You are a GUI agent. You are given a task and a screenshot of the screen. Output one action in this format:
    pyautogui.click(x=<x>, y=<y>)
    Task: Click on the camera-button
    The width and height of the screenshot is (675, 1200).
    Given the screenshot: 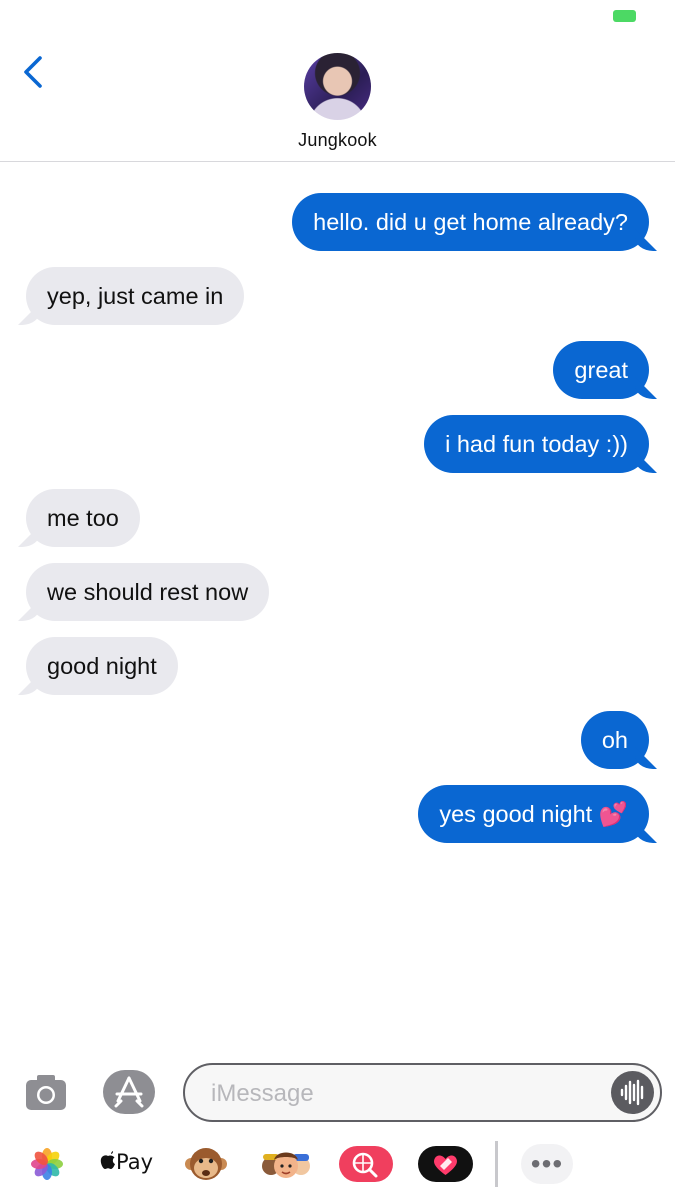 What is the action you would take?
    pyautogui.click(x=46, y=1092)
    